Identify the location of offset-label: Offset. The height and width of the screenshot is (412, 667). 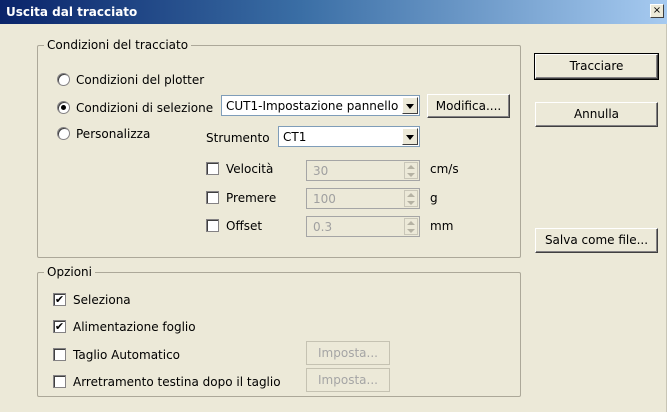
(244, 226).